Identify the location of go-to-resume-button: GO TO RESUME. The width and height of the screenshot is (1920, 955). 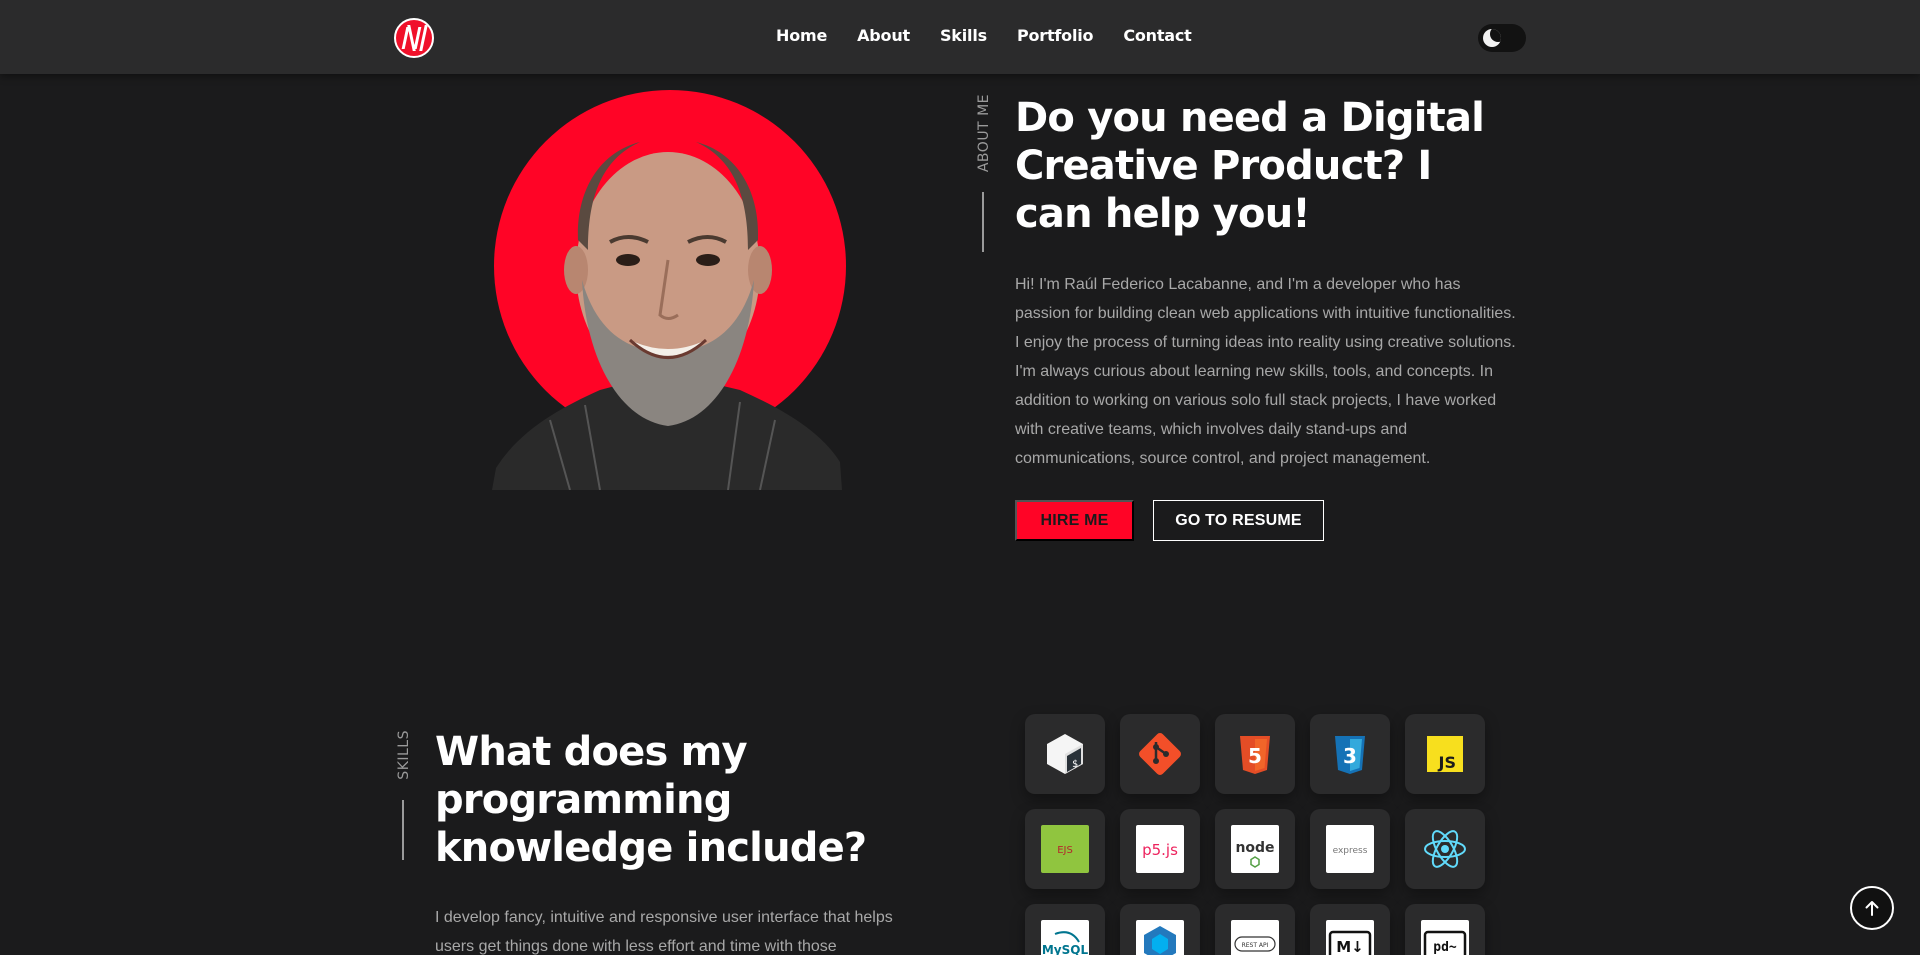
(1238, 520).